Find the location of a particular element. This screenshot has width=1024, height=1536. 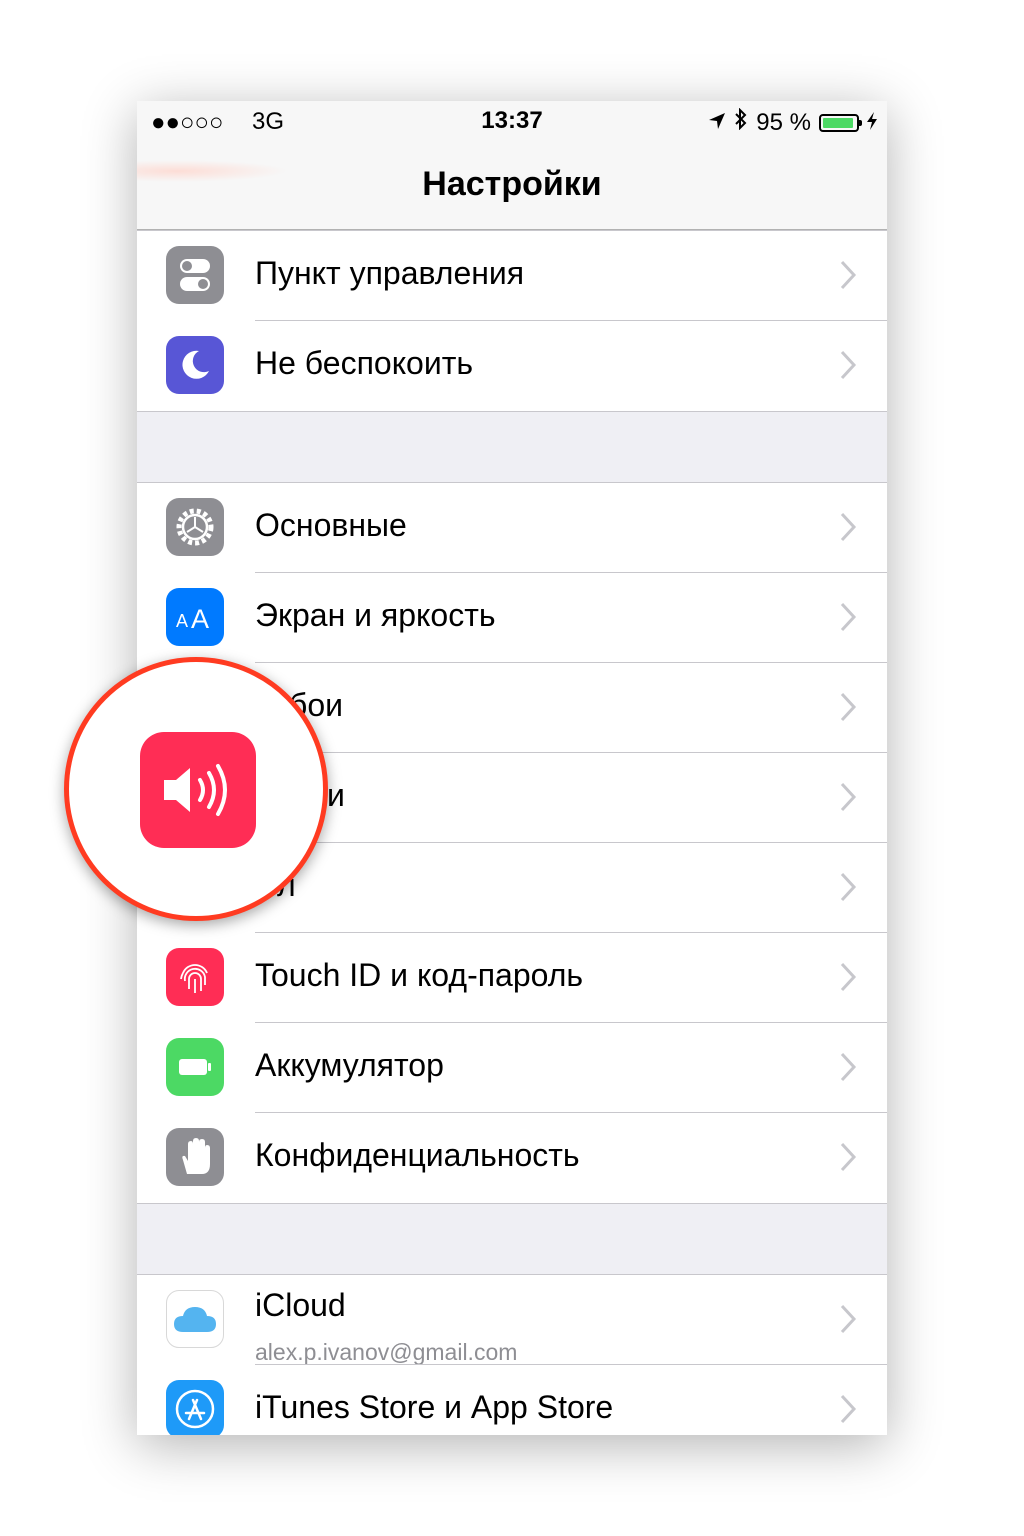

settings-row-battery: Аккумулятор is located at coordinates (512, 1068).